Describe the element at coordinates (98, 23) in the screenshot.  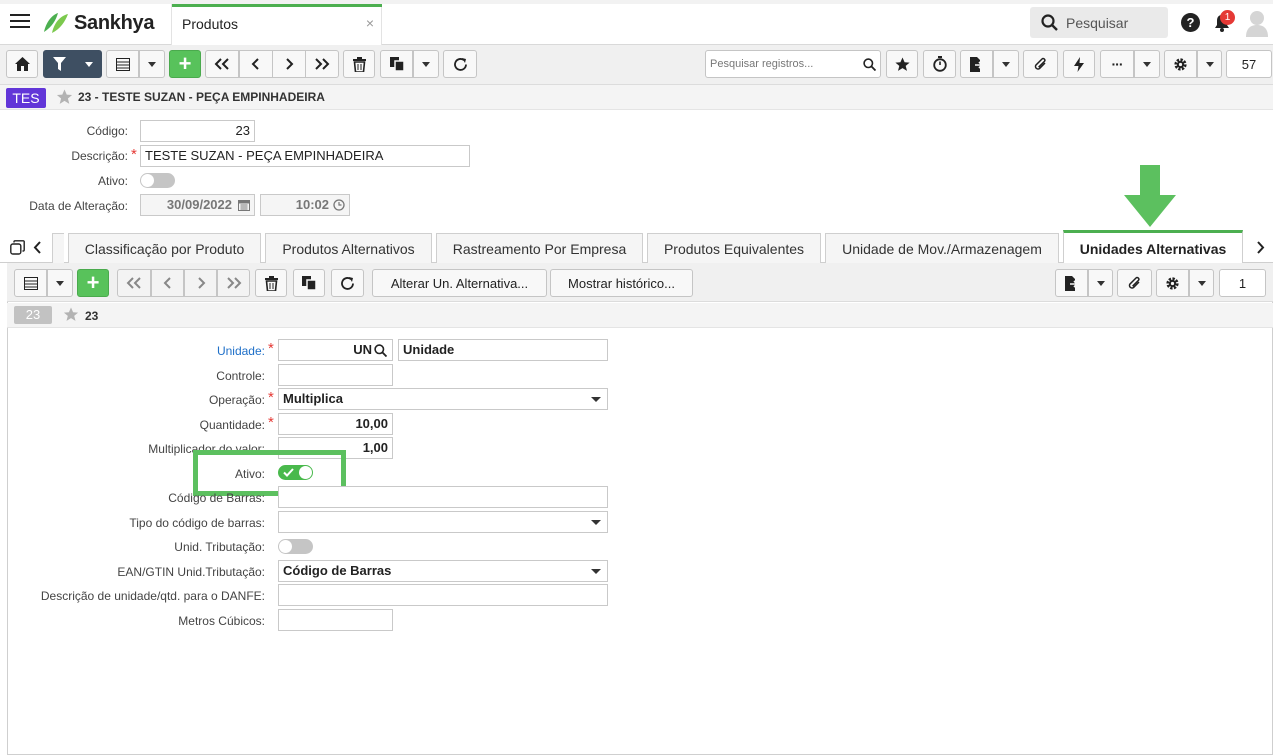
I see `brand-logo: Sankhya` at that location.